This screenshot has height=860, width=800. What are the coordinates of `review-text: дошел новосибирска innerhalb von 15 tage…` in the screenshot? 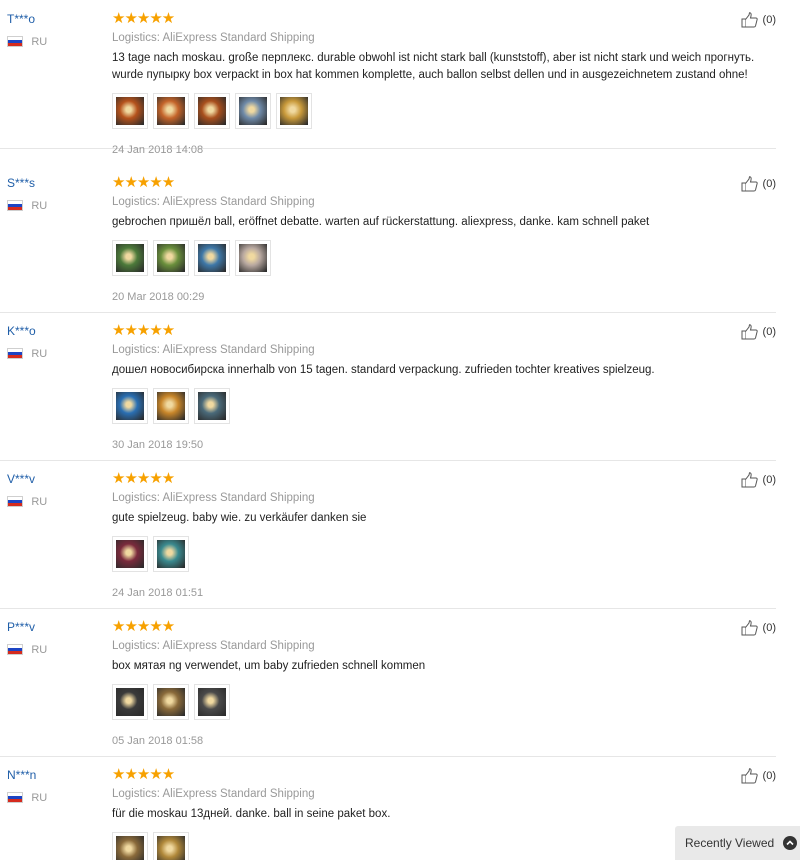 It's located at (383, 370).